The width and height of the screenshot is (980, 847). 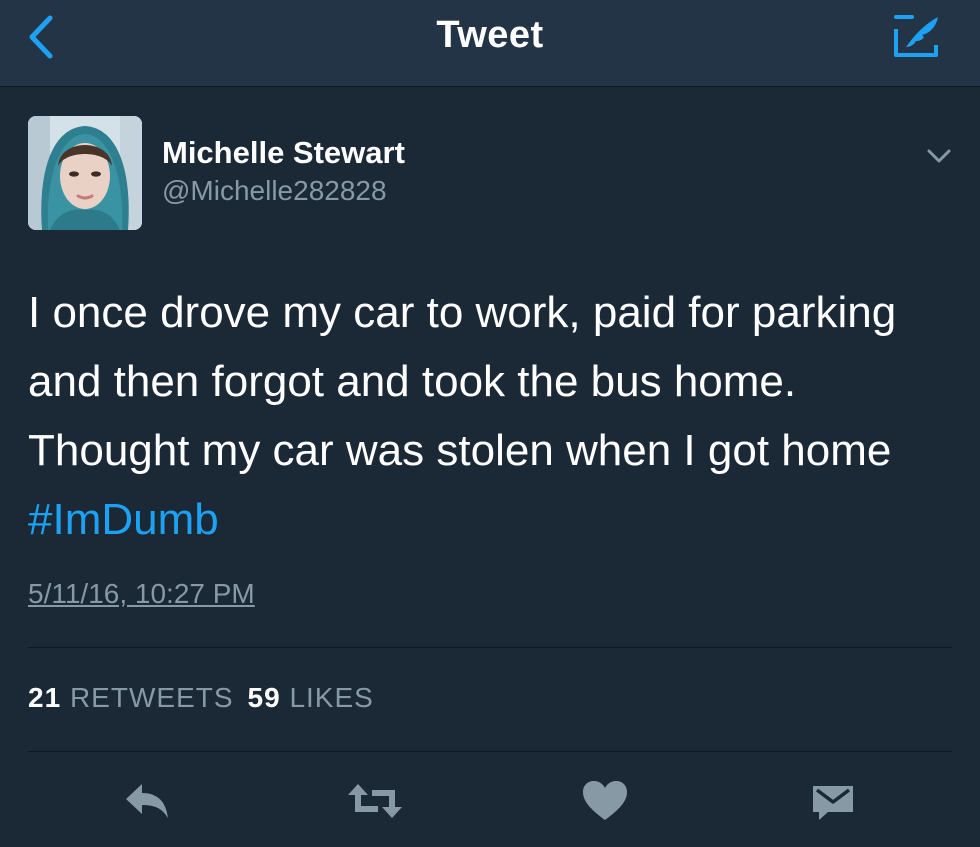 I want to click on compose-button, so click(x=918, y=37).